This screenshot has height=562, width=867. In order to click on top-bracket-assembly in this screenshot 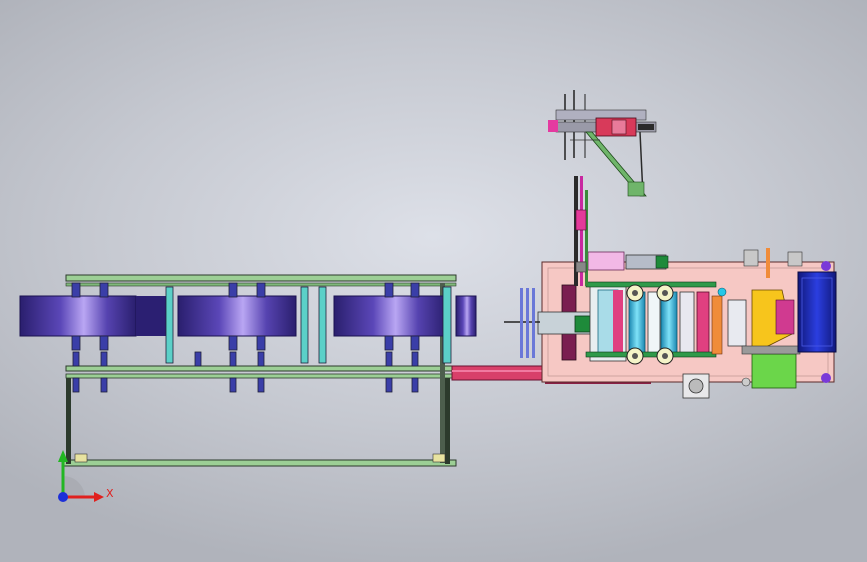, I will do `click(602, 143)`.